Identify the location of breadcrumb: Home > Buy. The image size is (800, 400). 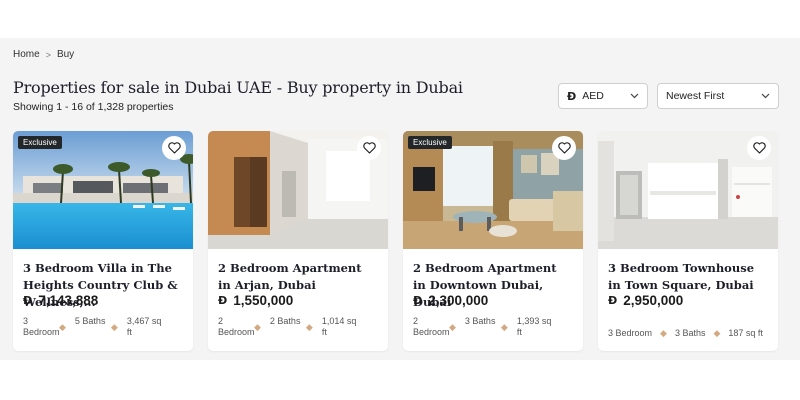
(43, 54).